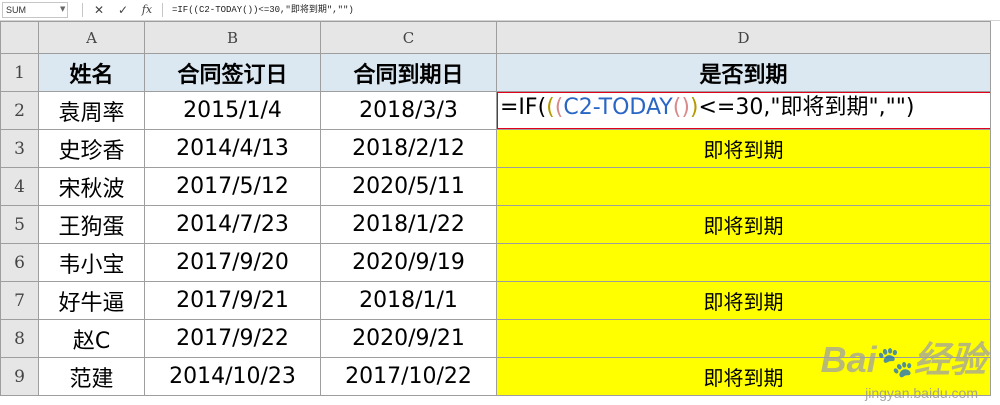 The height and width of the screenshot is (405, 1000). I want to click on cell-due-date: 2018/1/1, so click(408, 300).